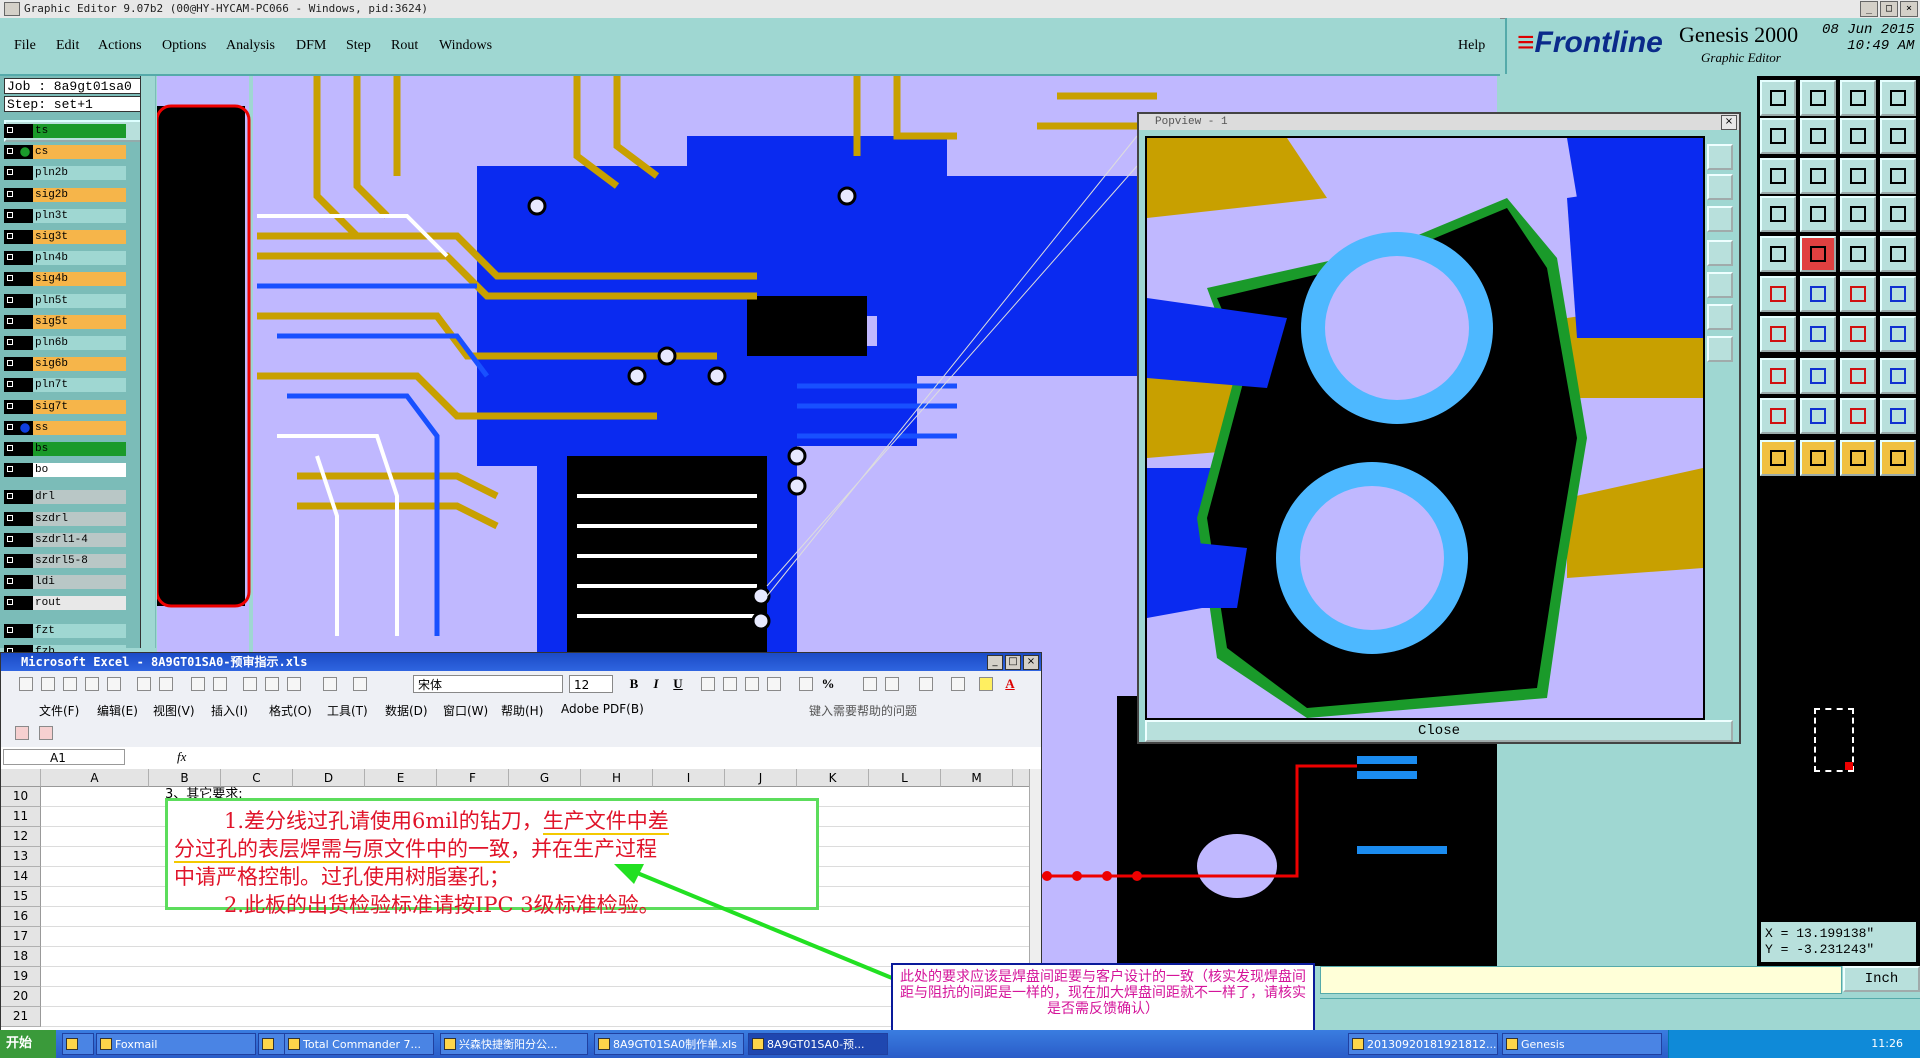 The image size is (1920, 1058). Describe the element at coordinates (1818, 176) in the screenshot. I see `zoom-area-icon` at that location.